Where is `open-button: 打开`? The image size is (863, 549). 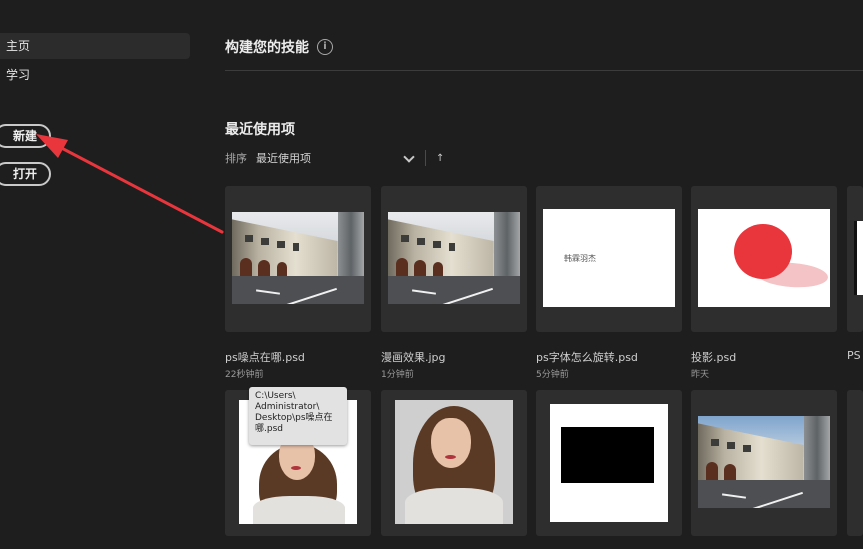
open-button: 打开 is located at coordinates (26, 174).